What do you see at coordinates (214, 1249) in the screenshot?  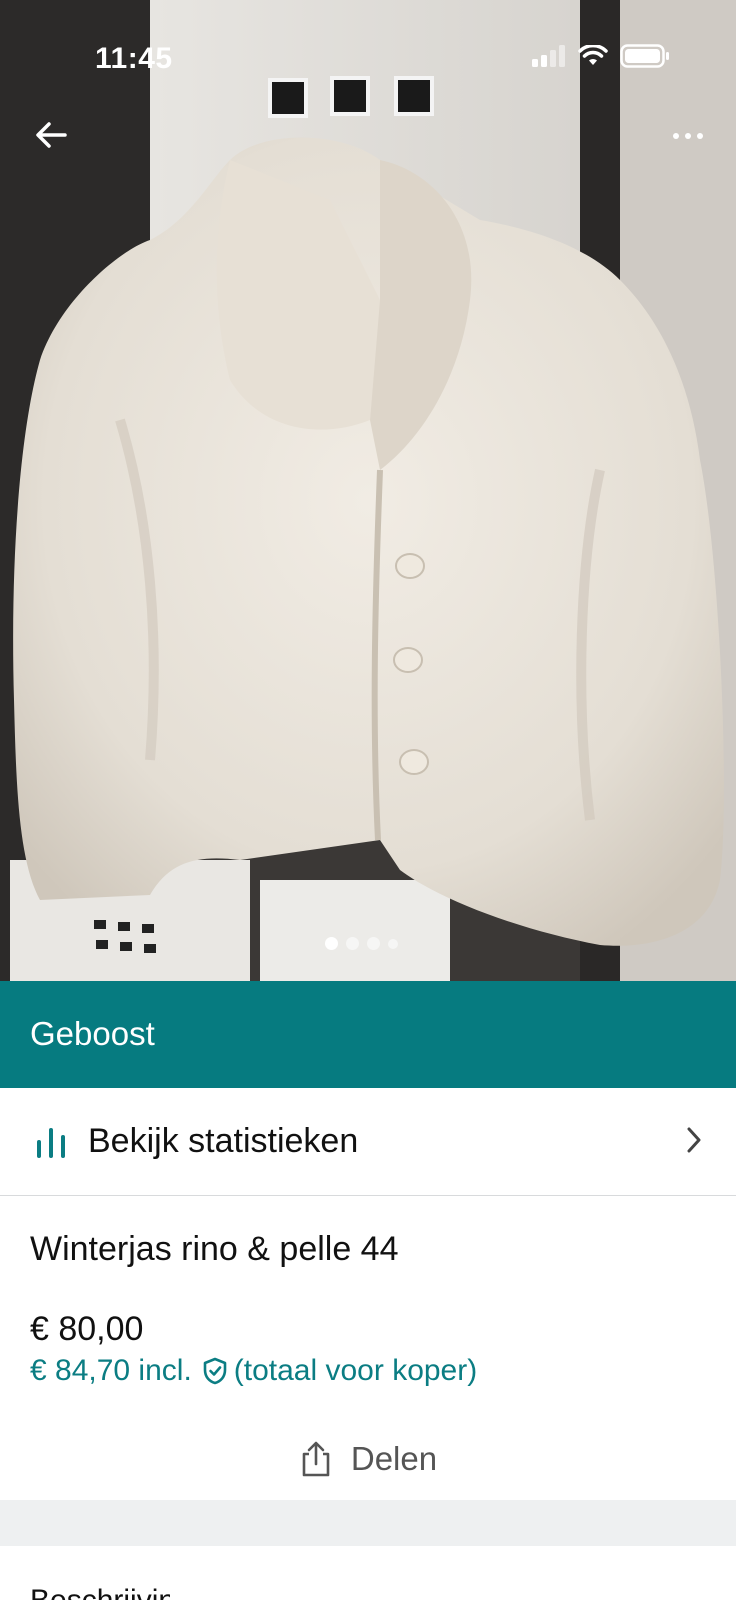 I see `item-title: Winterjas rino & pelle 44` at bounding box center [214, 1249].